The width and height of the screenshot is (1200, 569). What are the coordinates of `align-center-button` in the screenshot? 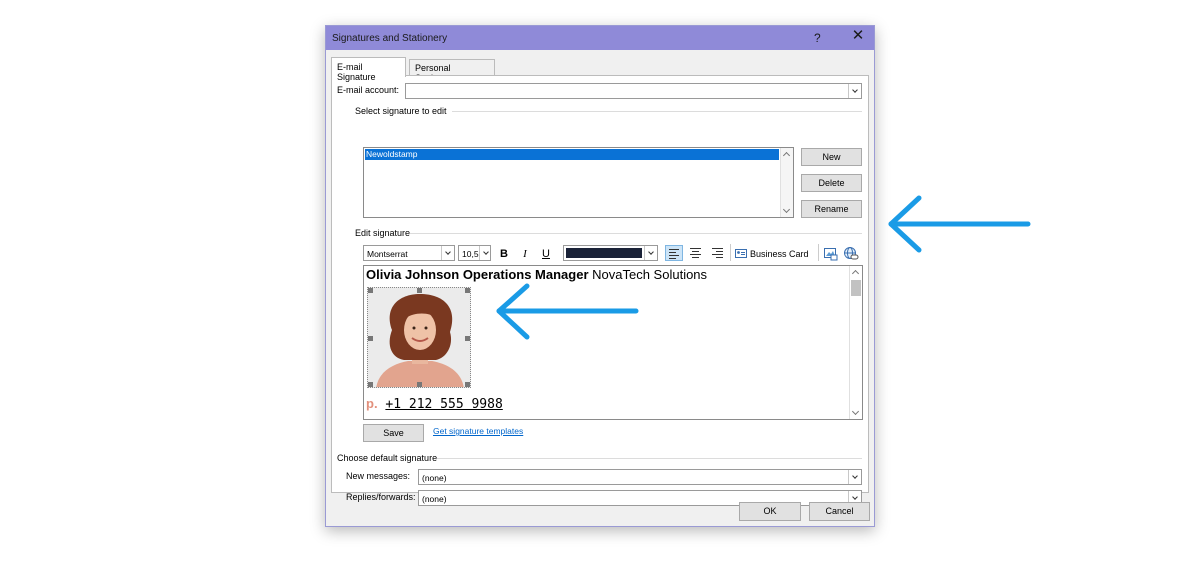 It's located at (696, 253).